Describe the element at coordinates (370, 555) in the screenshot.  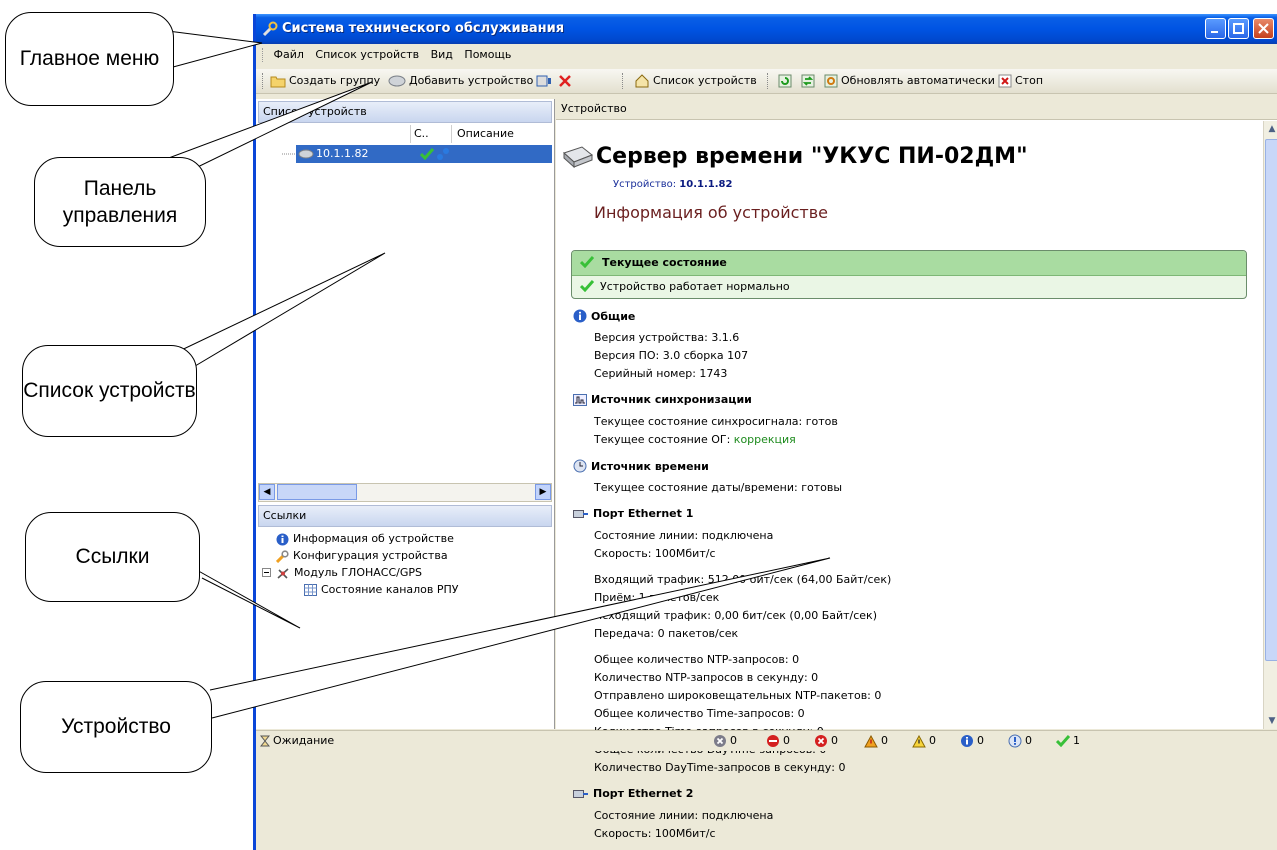
I see `link-label: Конфигурация устройства` at that location.